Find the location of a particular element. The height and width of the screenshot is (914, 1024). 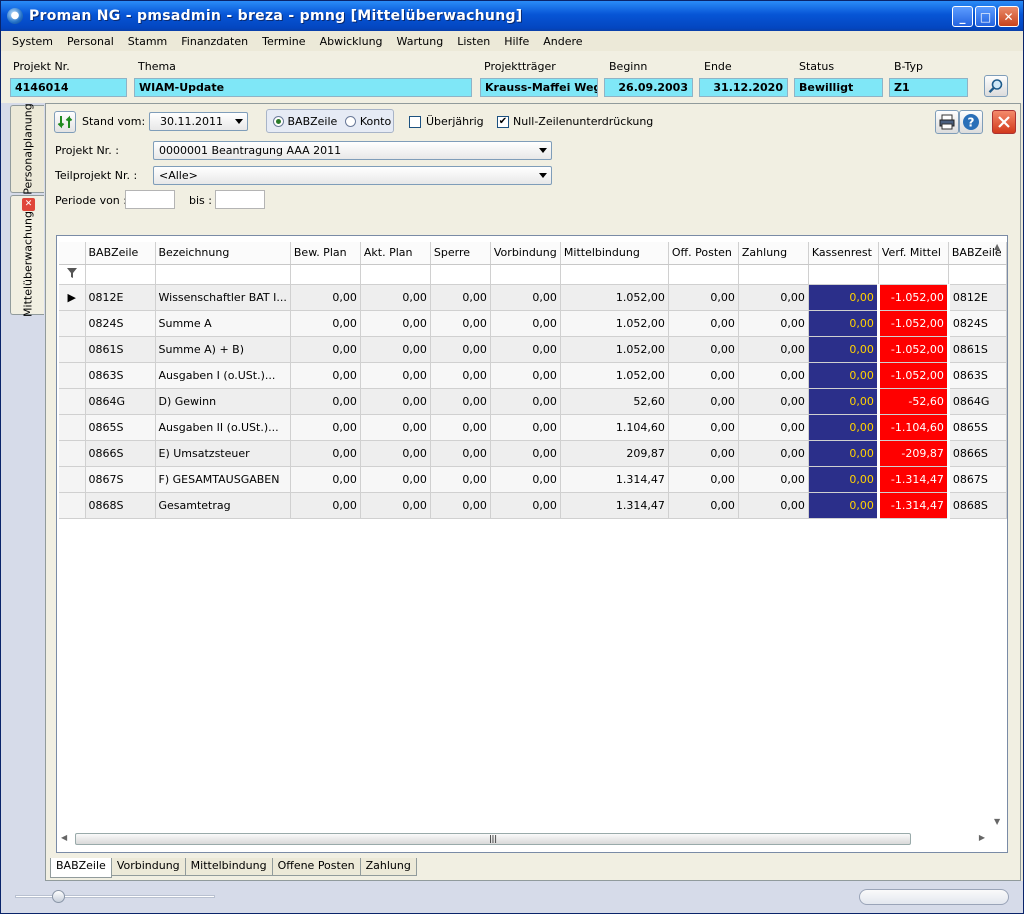

column-header: Bezeichnung is located at coordinates (223, 253).